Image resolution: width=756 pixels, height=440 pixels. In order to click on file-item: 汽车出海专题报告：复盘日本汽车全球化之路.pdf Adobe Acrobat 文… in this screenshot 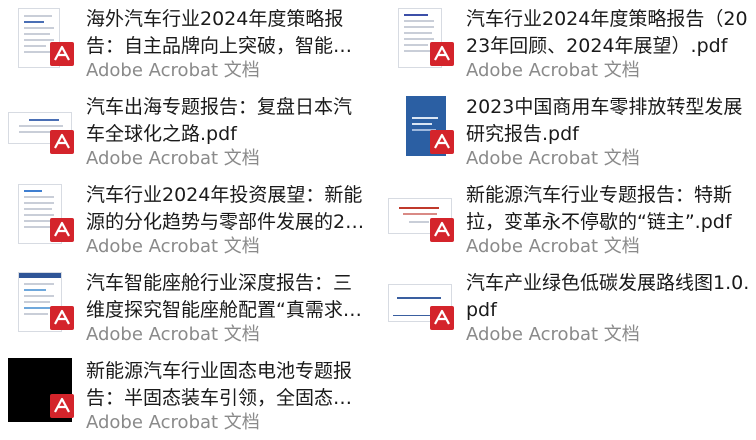, I will do `click(189, 132)`.